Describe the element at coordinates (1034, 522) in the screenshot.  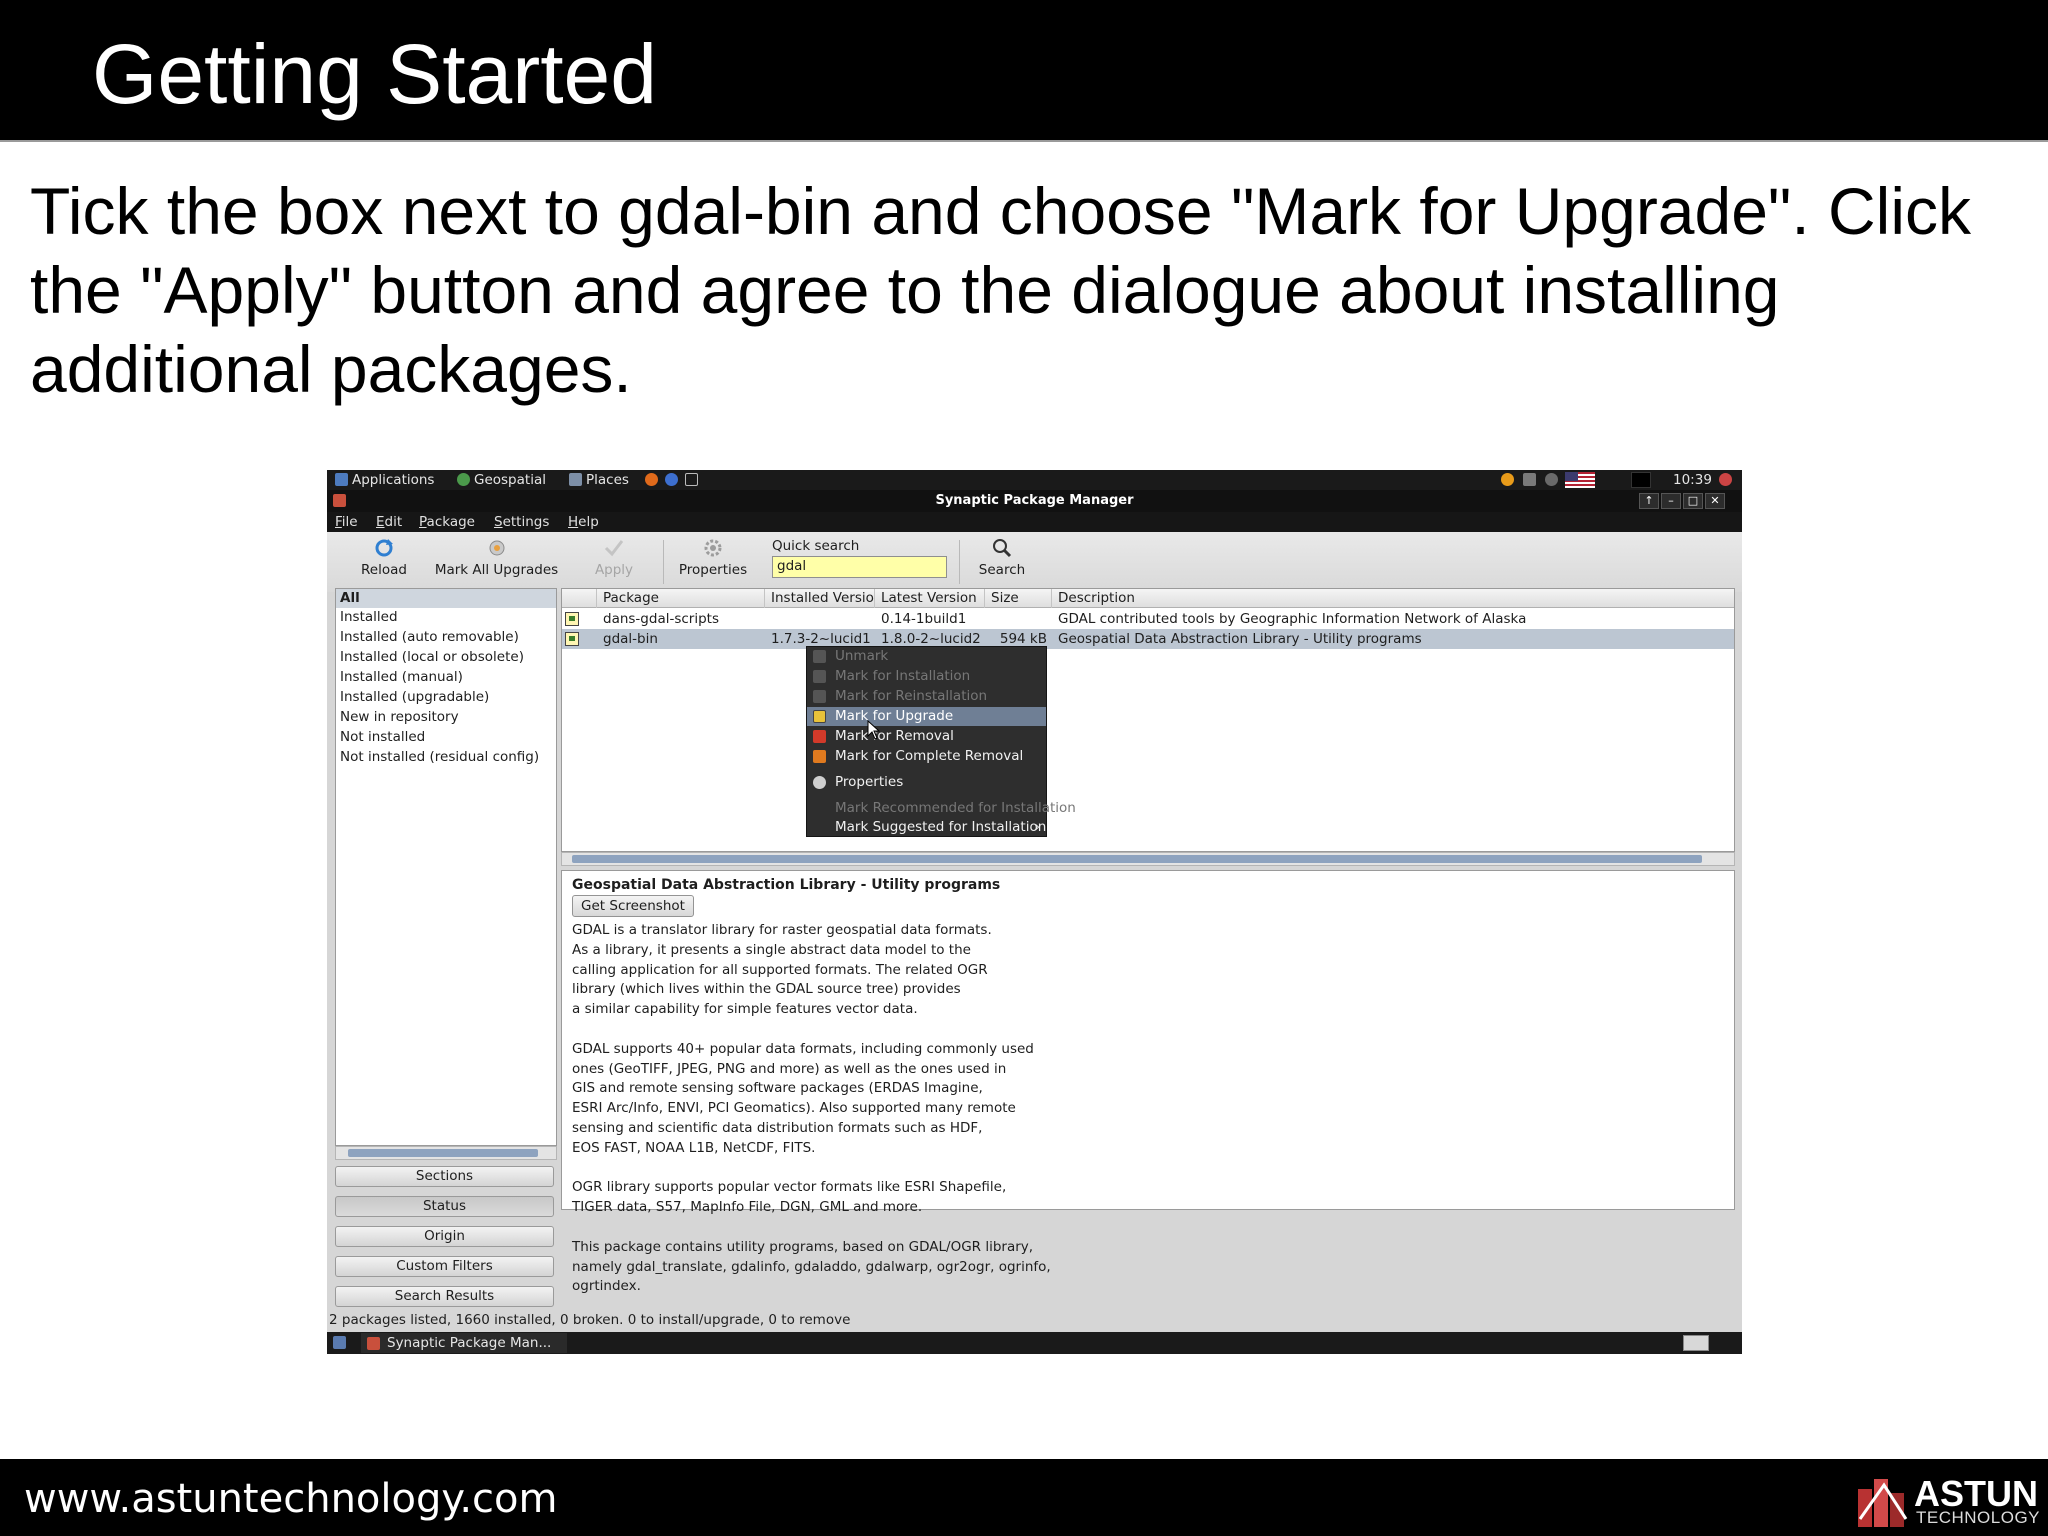
I see `menubar: File Edit Package Settings Help` at that location.